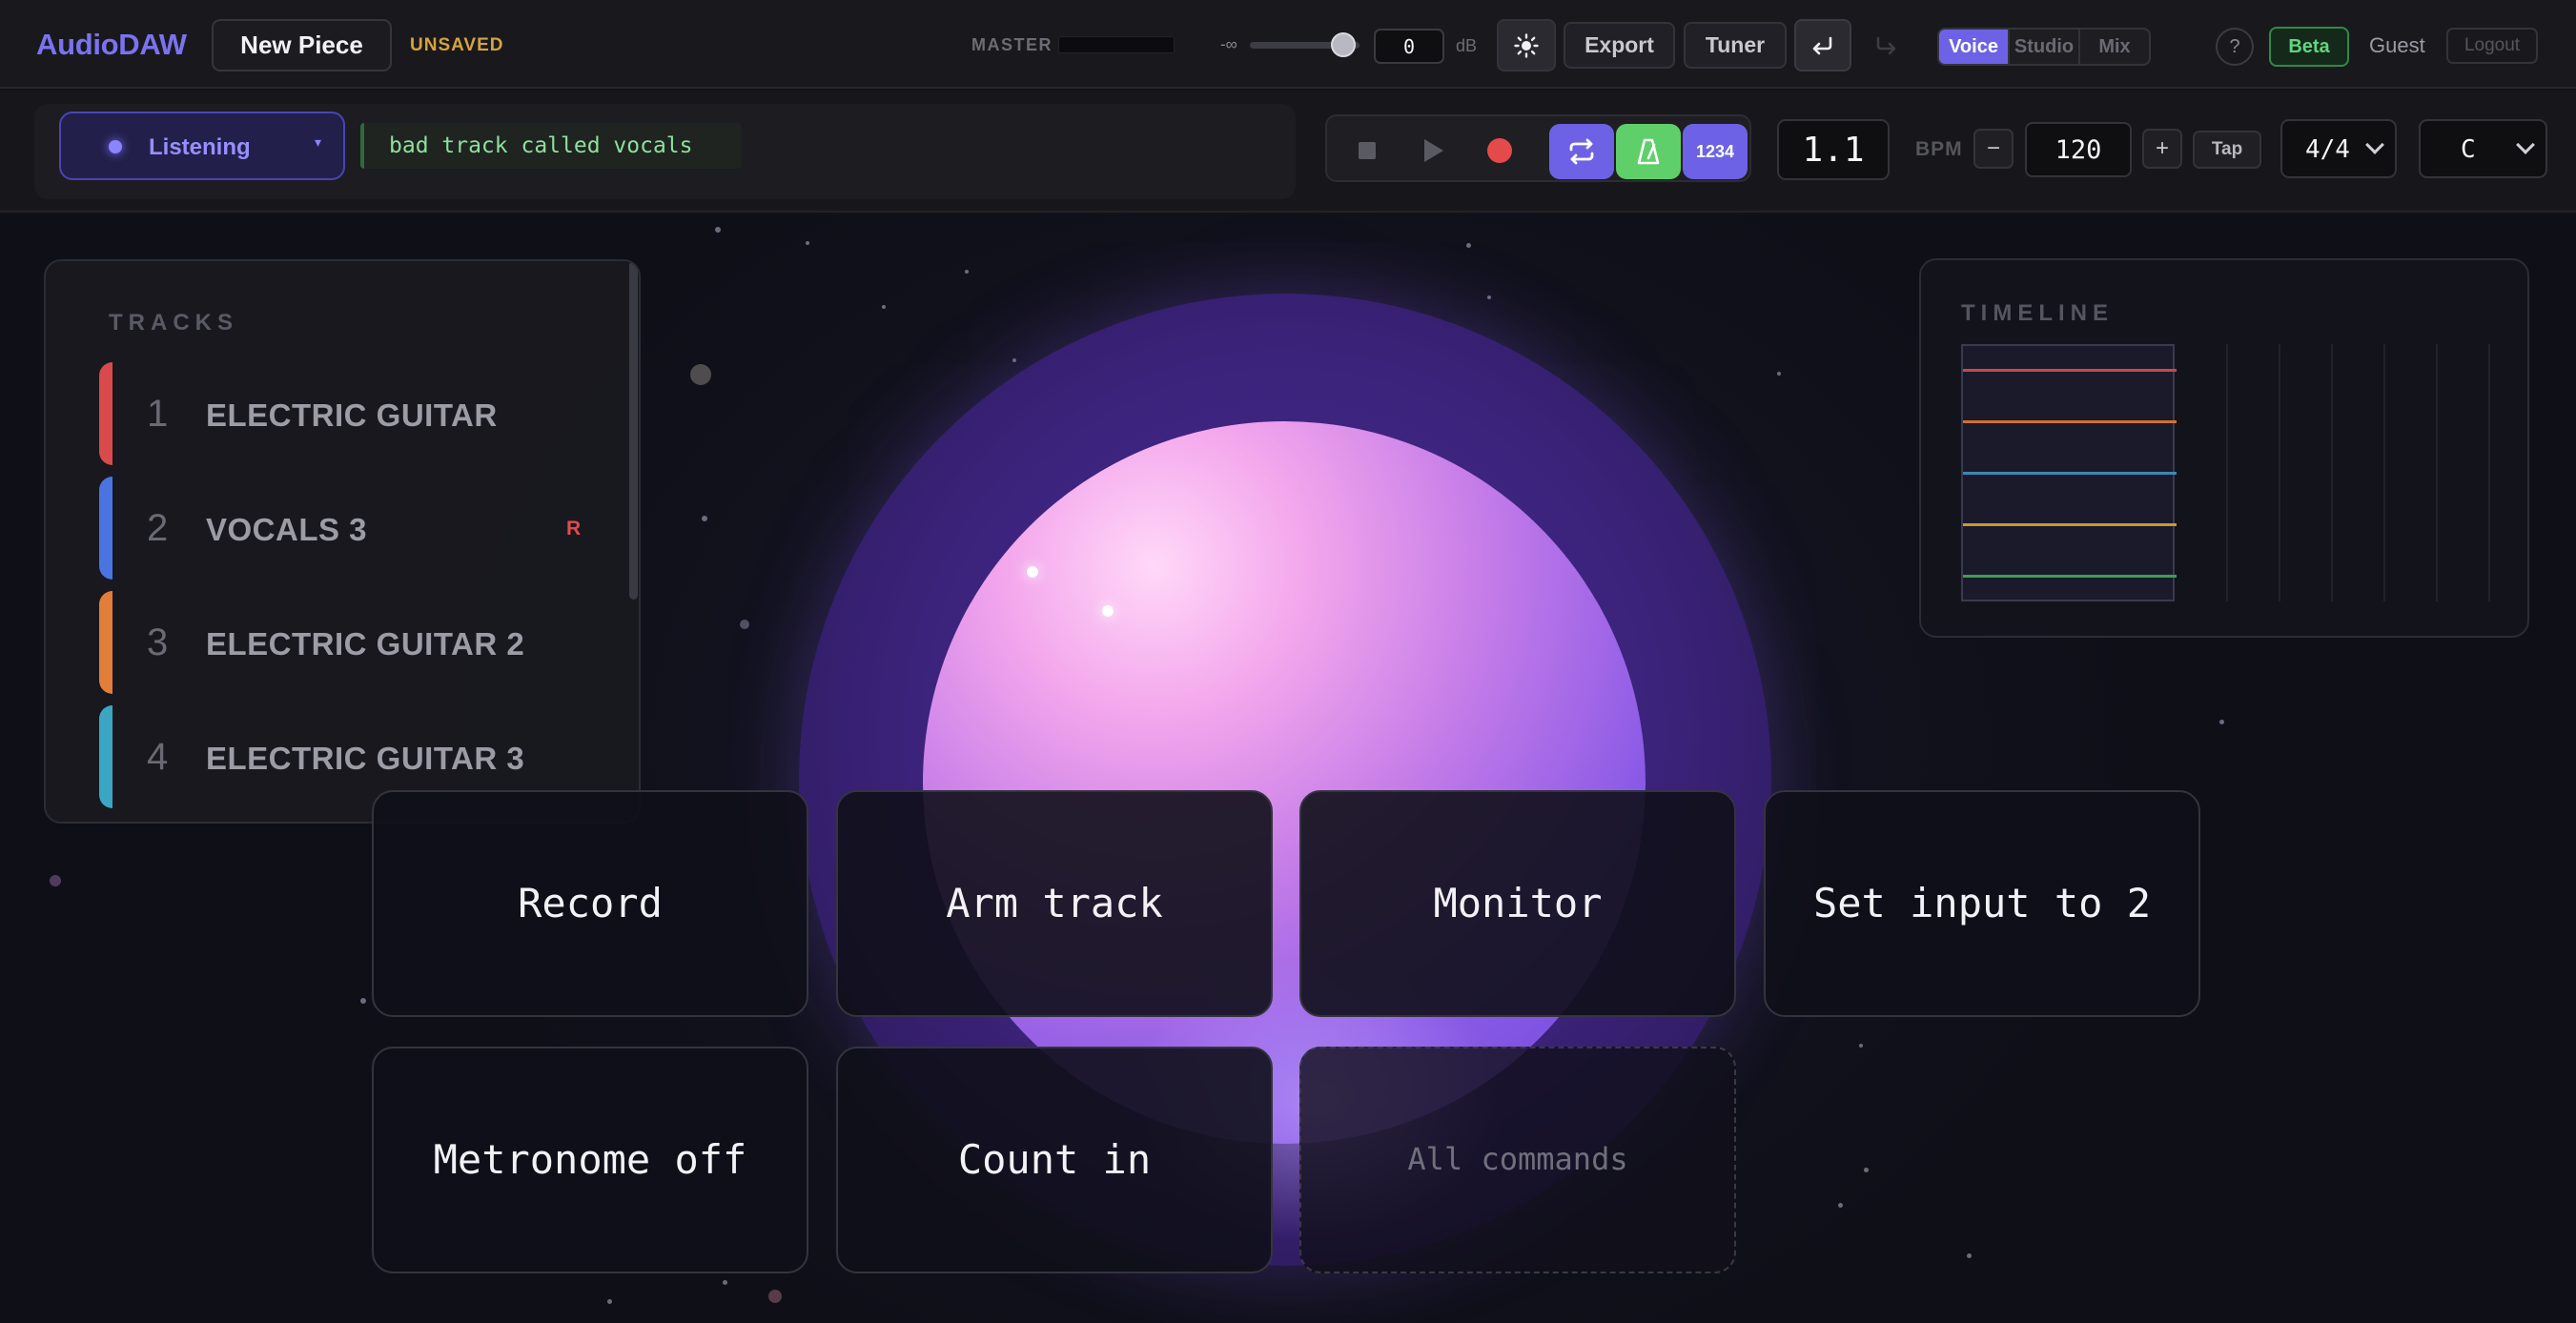 Image resolution: width=2576 pixels, height=1323 pixels. I want to click on mode-tab-voice: Voice, so click(1975, 47).